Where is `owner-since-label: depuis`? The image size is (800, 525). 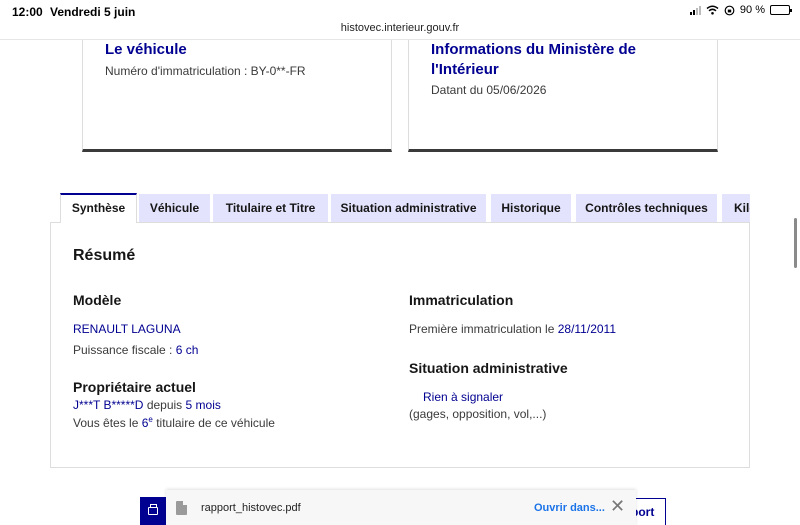
owner-since-label: depuis is located at coordinates (164, 405).